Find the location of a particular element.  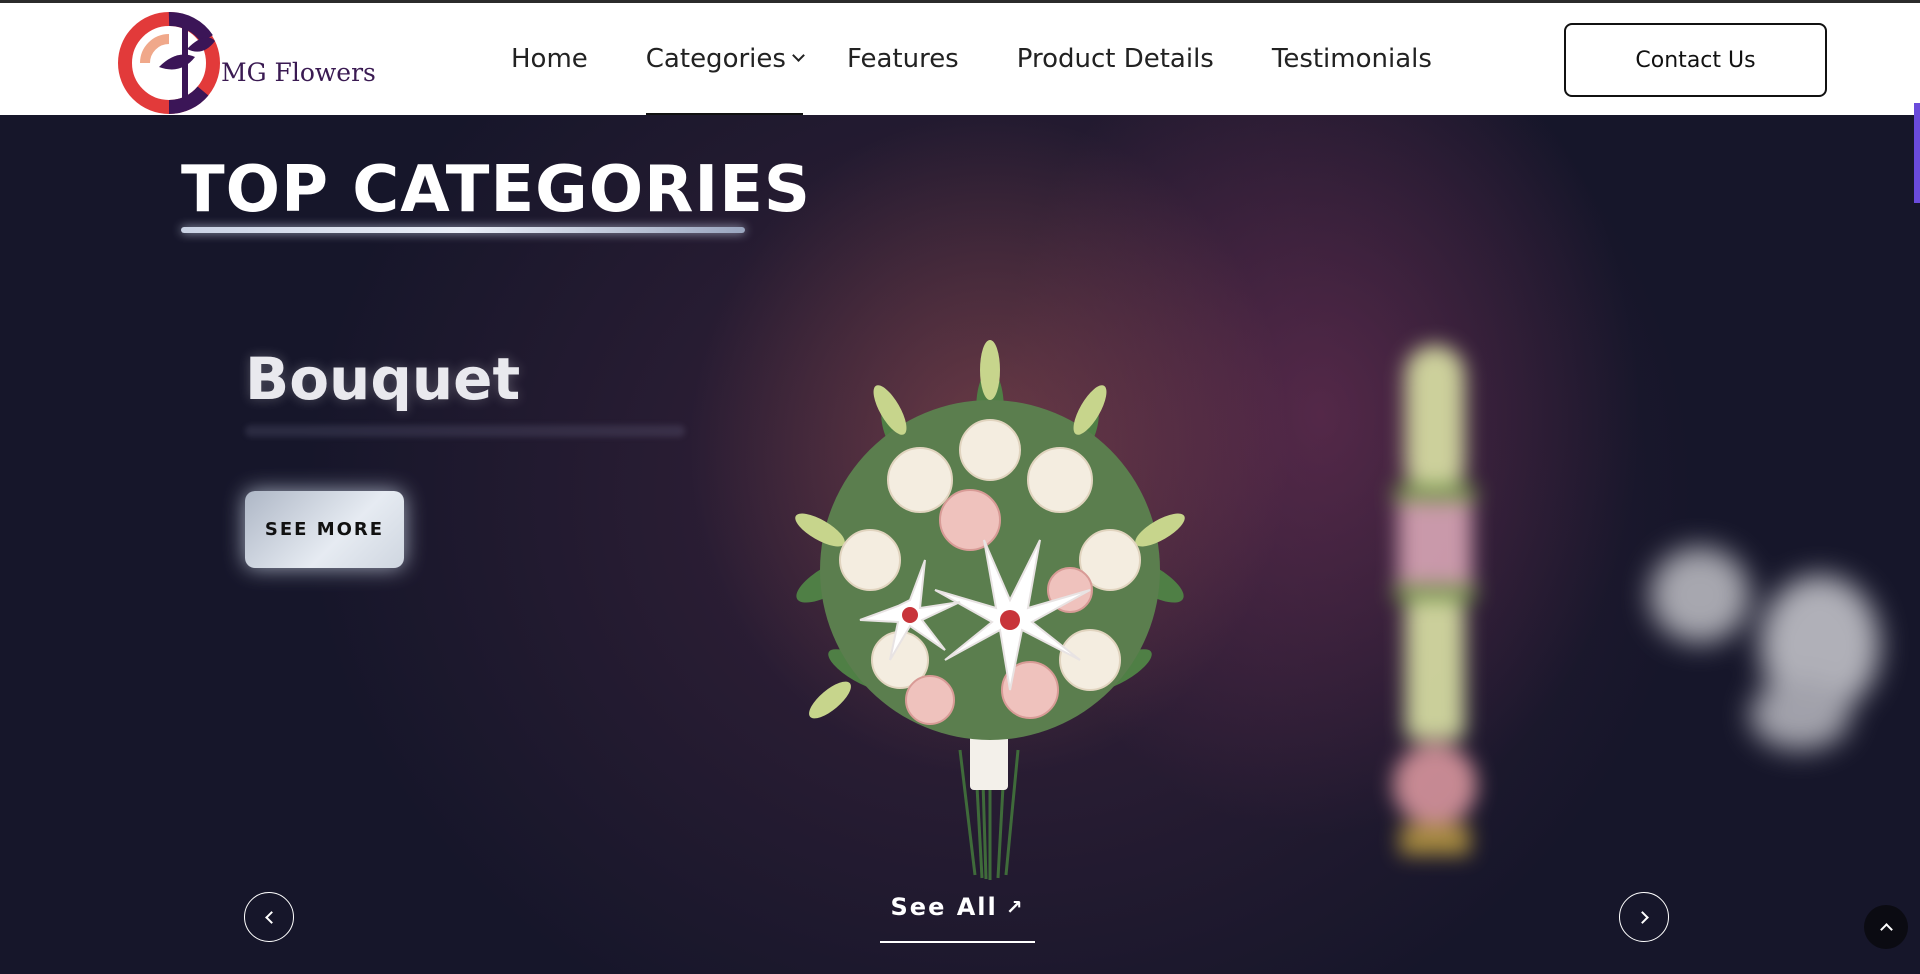

see-all-label: See All is located at coordinates (944, 907).